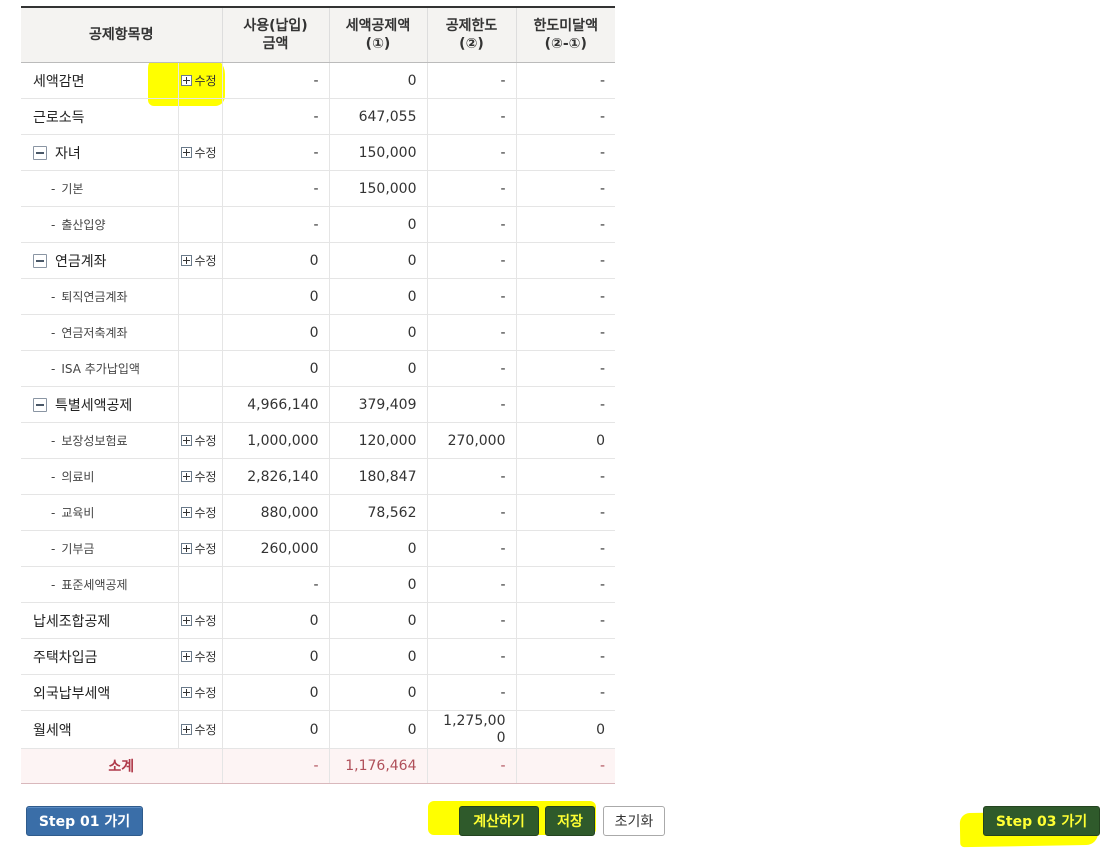 Image resolution: width=1107 pixels, height=853 pixels. I want to click on table-row: - ISA 추가납입액 0 0 - -, so click(318, 368).